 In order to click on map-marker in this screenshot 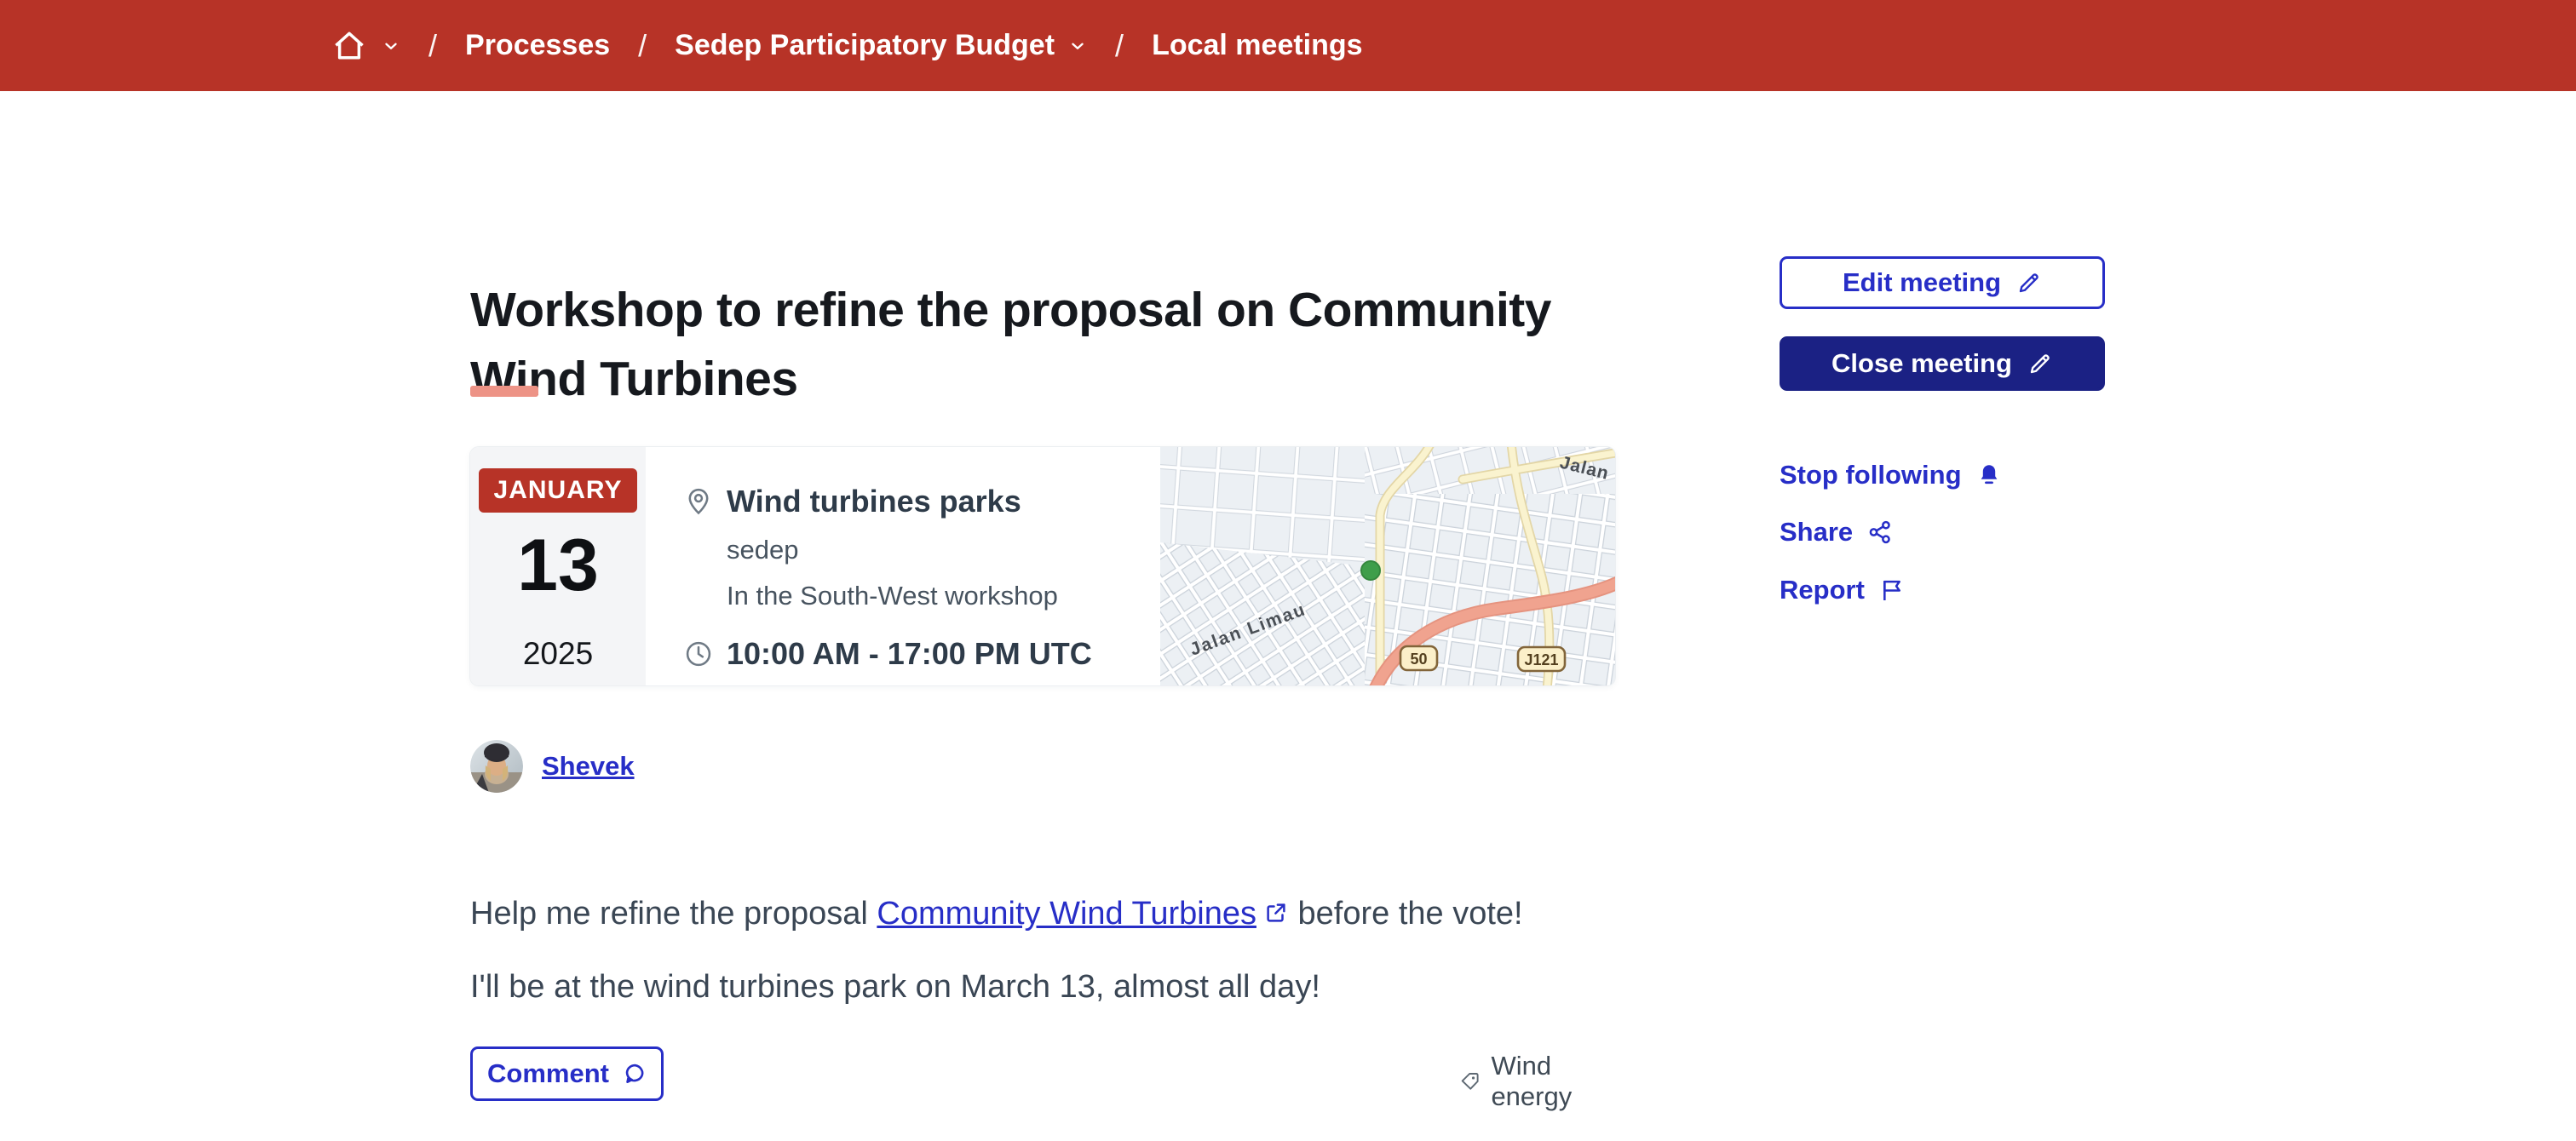, I will do `click(1371, 570)`.